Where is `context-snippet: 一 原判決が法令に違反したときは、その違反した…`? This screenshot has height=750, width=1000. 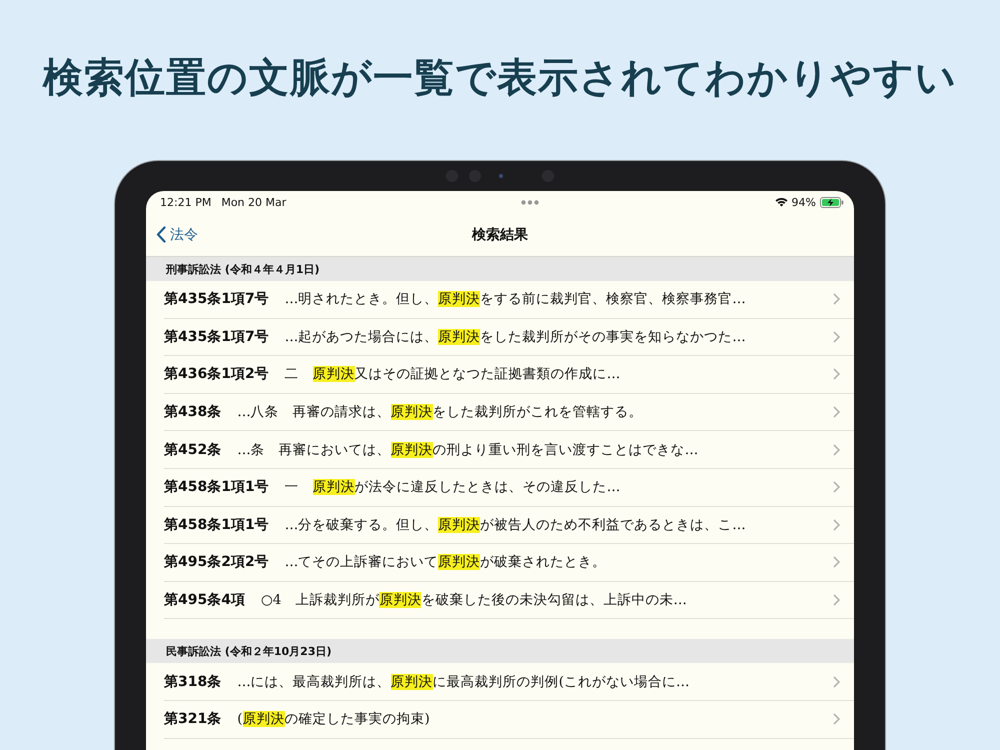
context-snippet: 一 原判決が法令に違反したときは、その違反した… is located at coordinates (453, 487).